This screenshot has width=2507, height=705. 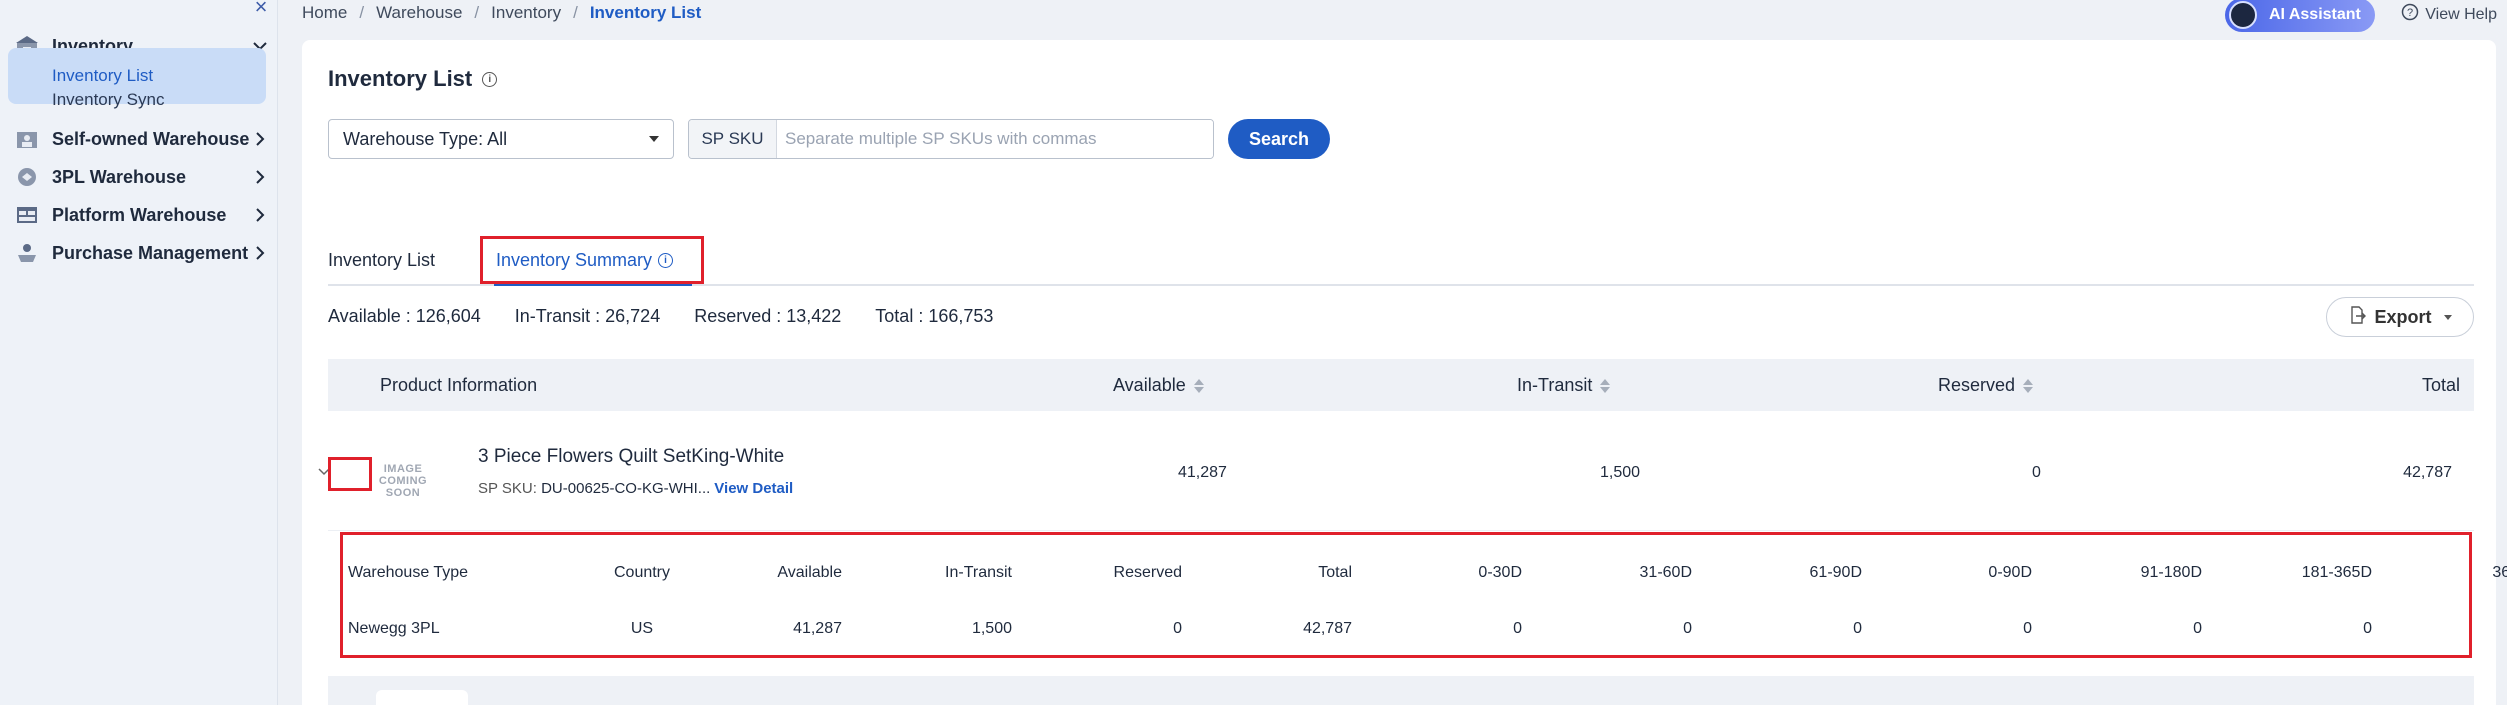 I want to click on sidebar-group-platform: Platform Warehouse, so click(x=141, y=215).